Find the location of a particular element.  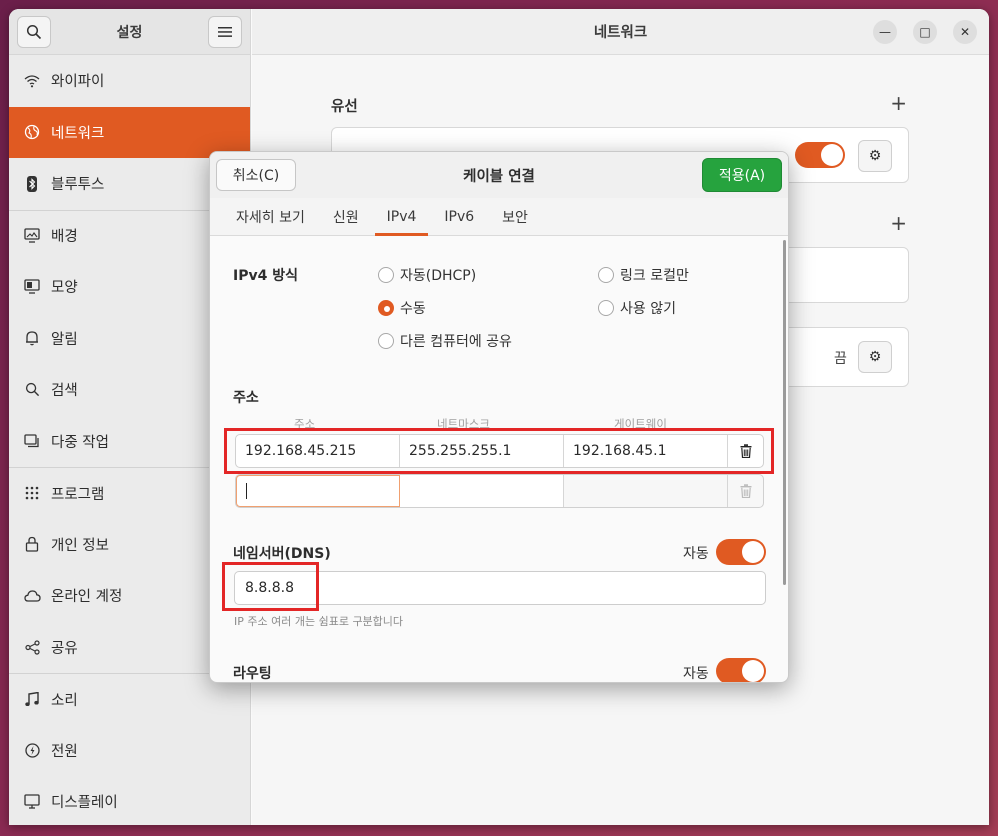

sidebar-title: 설정 is located at coordinates (129, 32).